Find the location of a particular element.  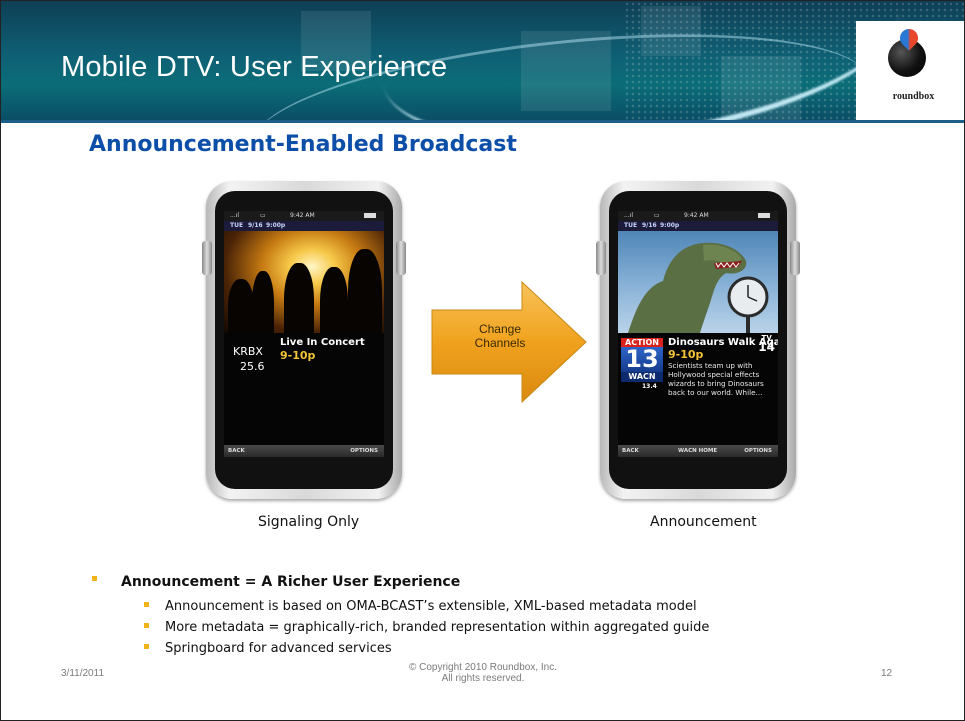

caption-signaling-only: Signaling Only is located at coordinates (309, 522).